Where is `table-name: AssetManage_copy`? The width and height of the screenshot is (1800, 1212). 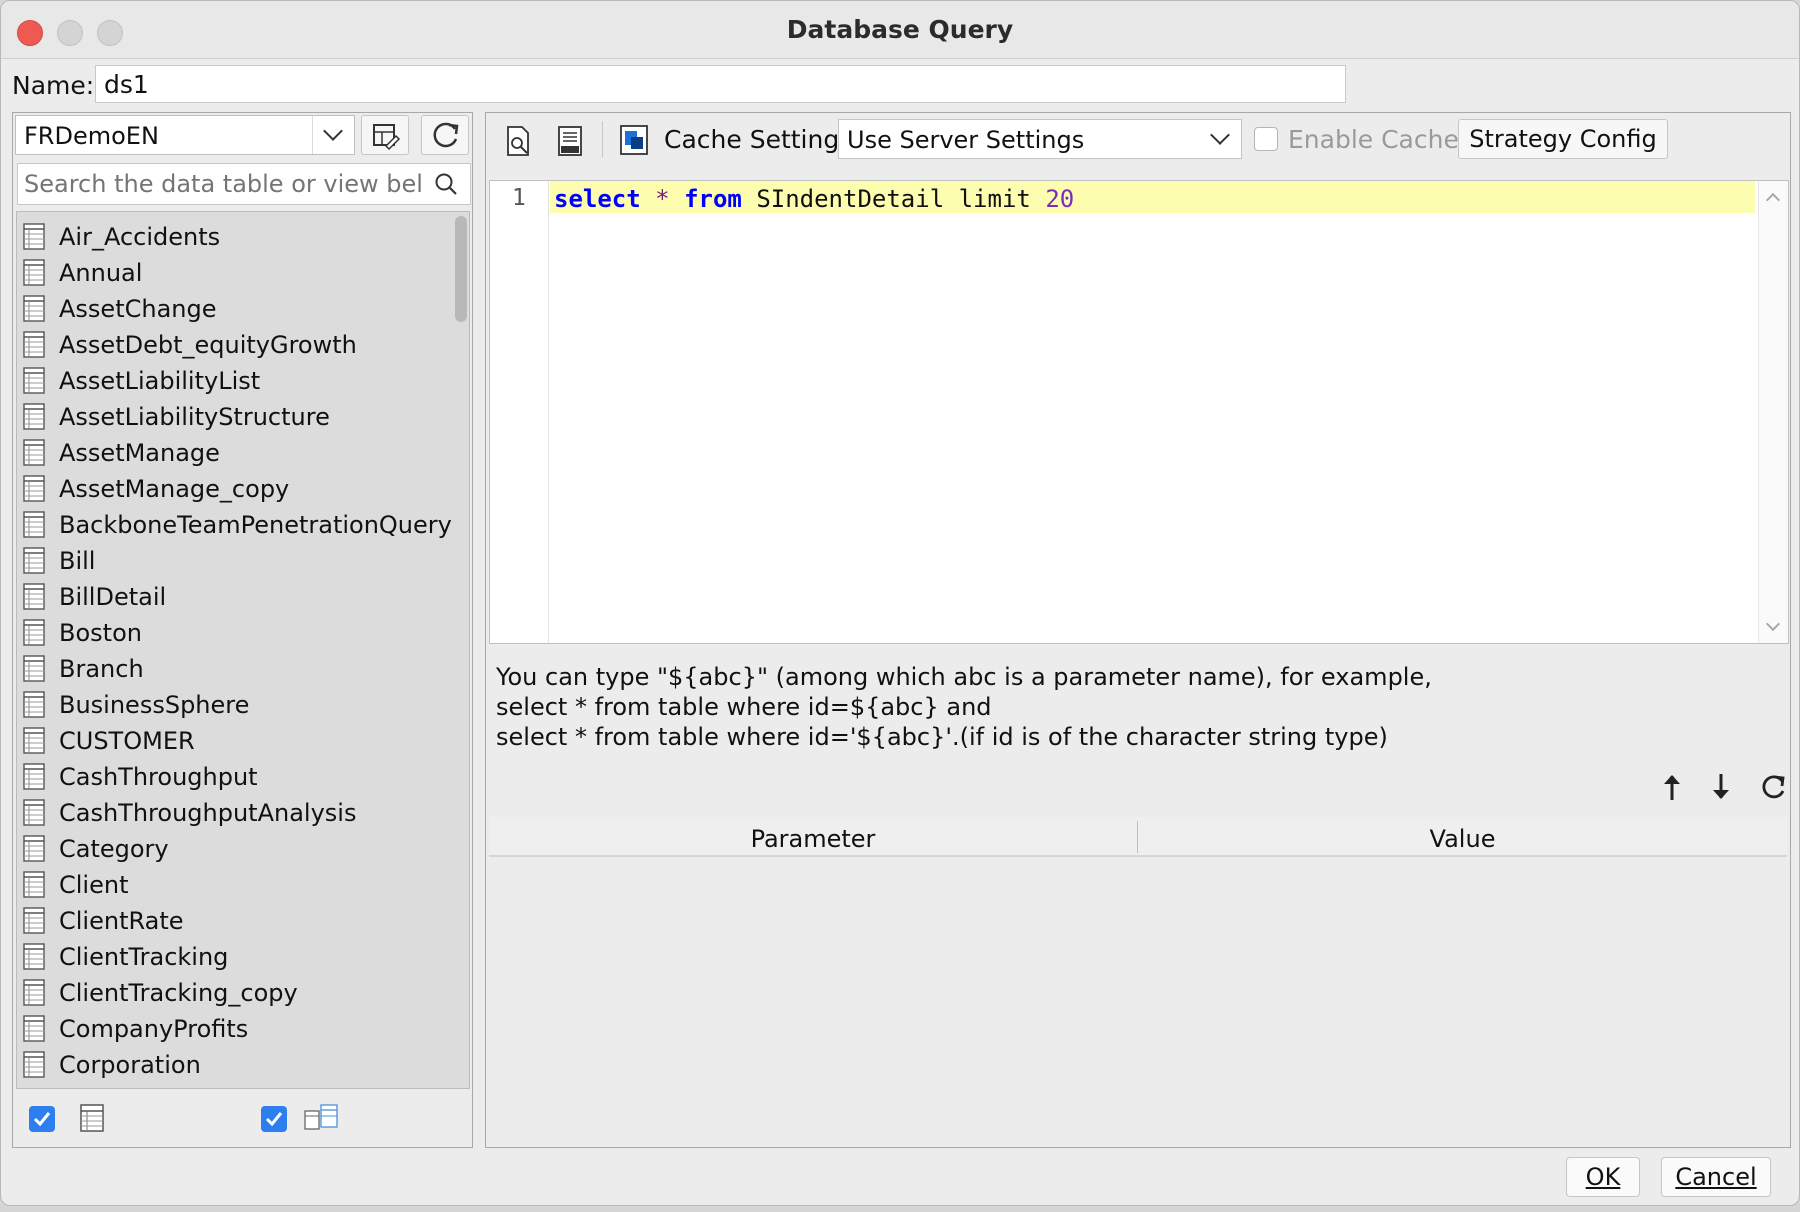 table-name: AssetManage_copy is located at coordinates (174, 489).